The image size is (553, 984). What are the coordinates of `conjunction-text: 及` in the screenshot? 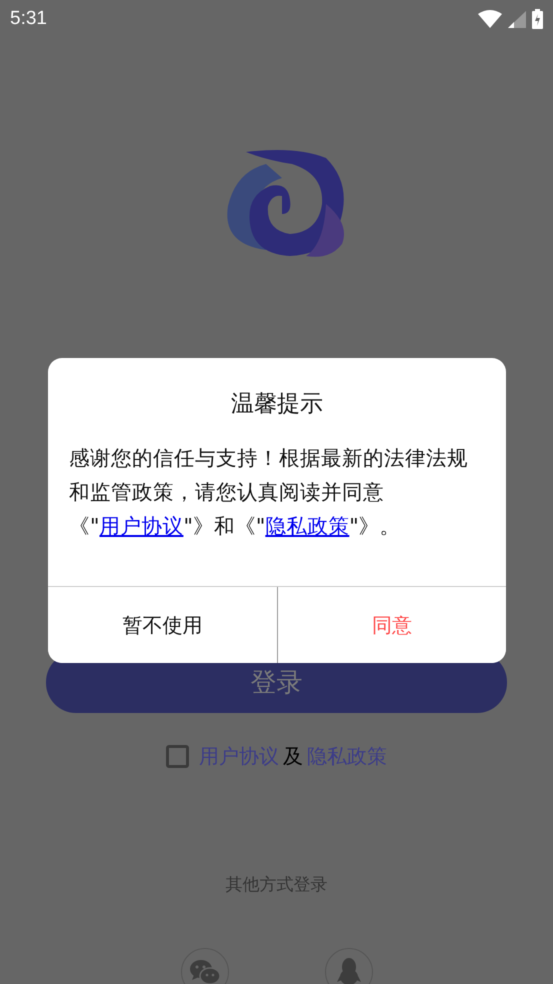 It's located at (293, 756).